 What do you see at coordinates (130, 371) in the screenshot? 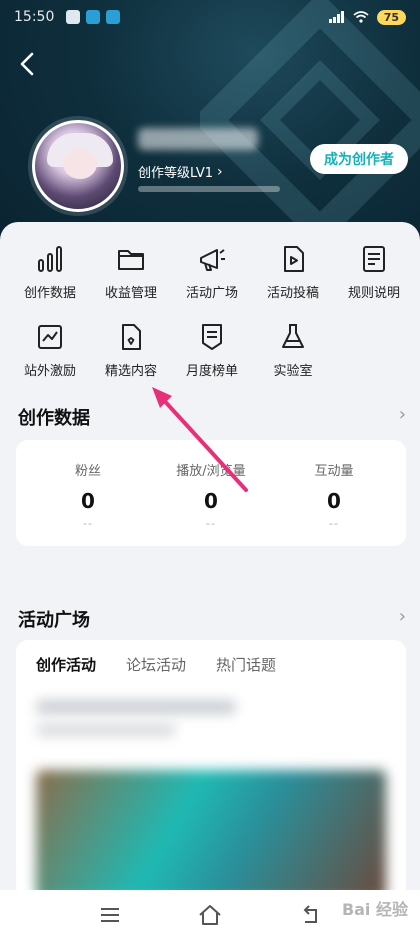
I see `tool-label: 精选内容` at bounding box center [130, 371].